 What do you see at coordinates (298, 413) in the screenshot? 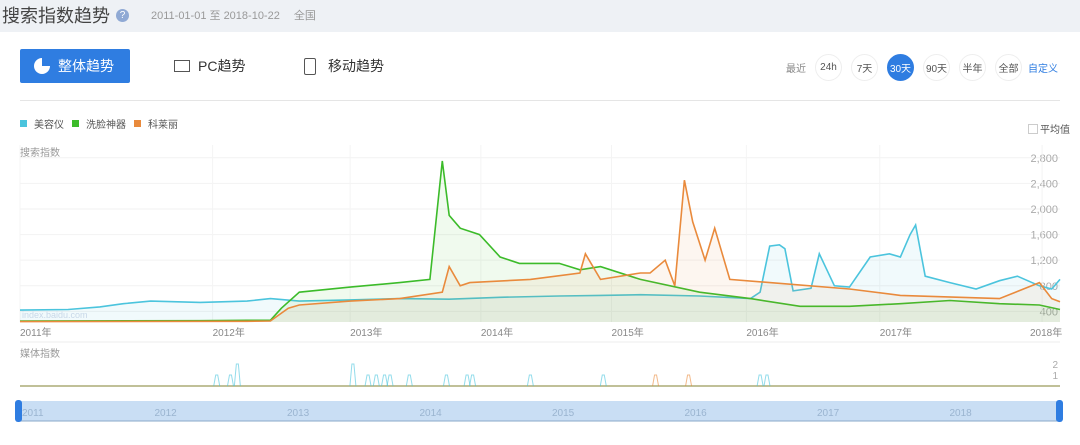
I see `navigator-label: 2013` at bounding box center [298, 413].